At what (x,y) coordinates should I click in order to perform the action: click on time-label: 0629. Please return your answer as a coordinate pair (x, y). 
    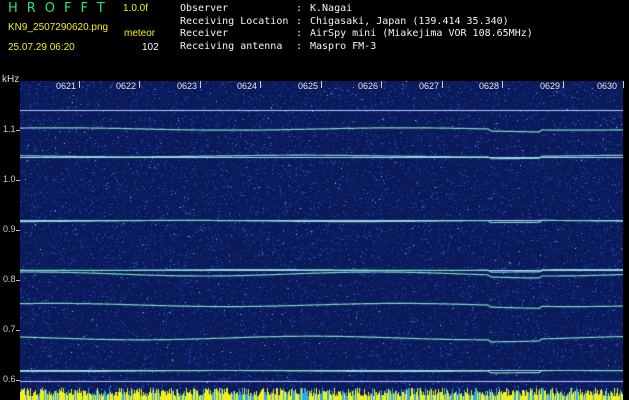
    Looking at the image, I should click on (550, 86).